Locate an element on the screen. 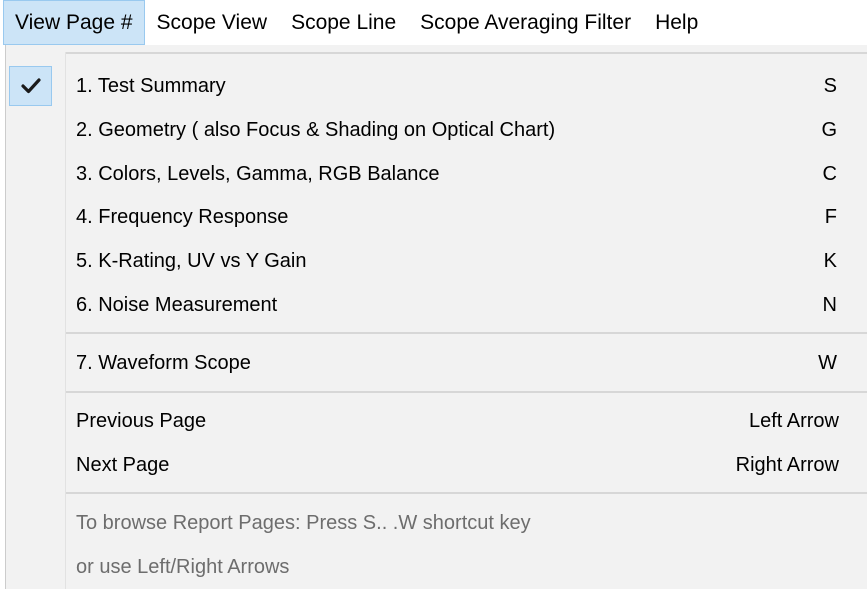 This screenshot has height=589, width=867. menu-item-shortcut: K is located at coordinates (830, 261).